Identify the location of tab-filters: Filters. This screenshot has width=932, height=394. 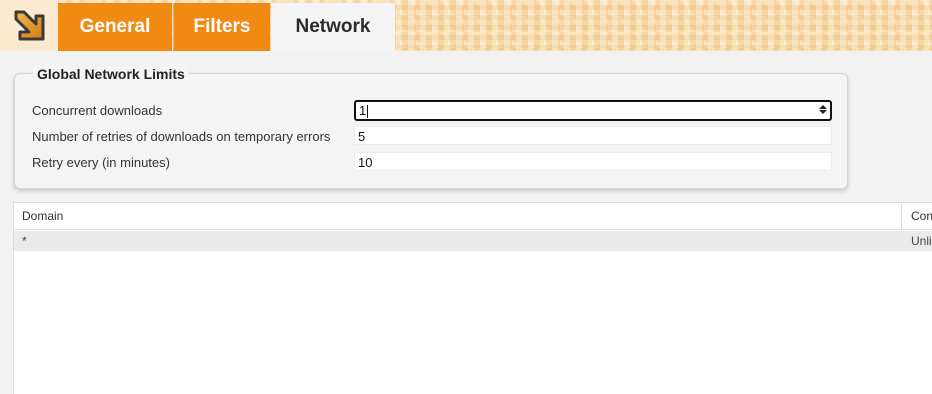
(221, 27).